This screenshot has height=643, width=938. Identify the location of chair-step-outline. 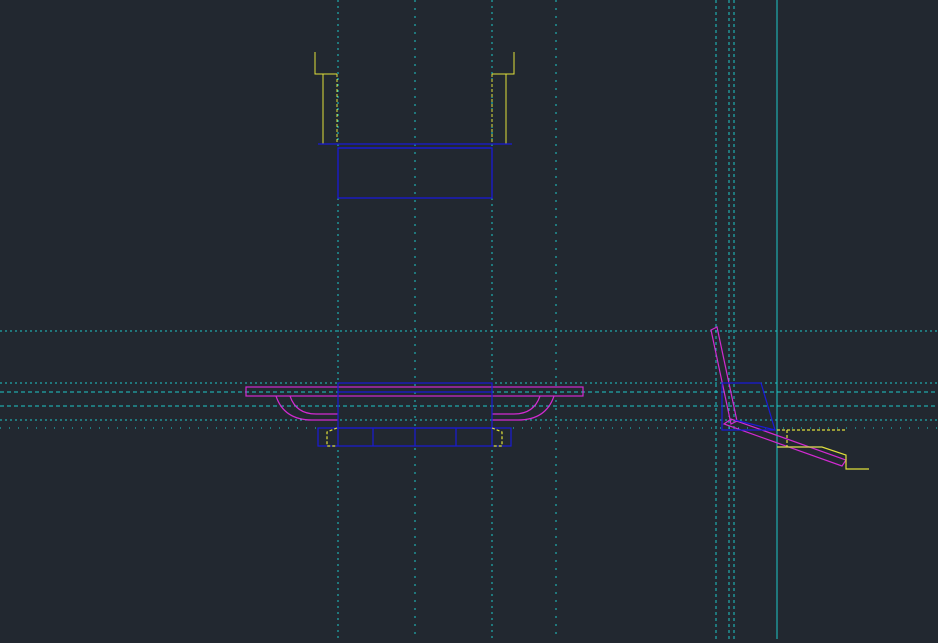
(823, 458).